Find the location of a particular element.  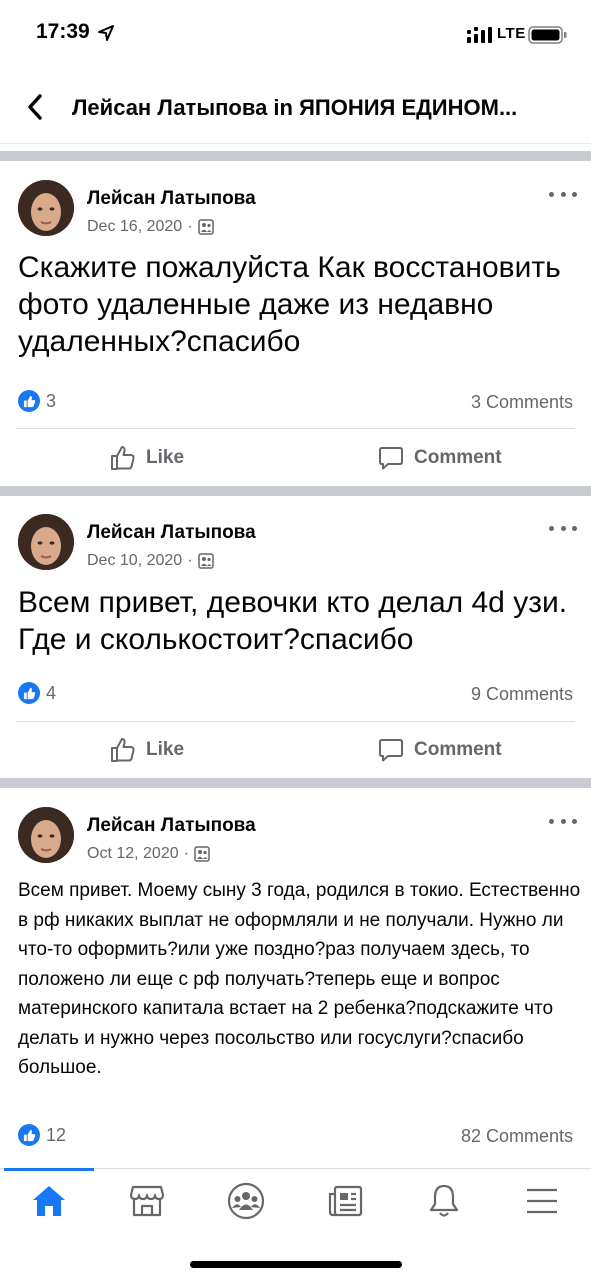

reaction-summary: 12 is located at coordinates (42, 1135).